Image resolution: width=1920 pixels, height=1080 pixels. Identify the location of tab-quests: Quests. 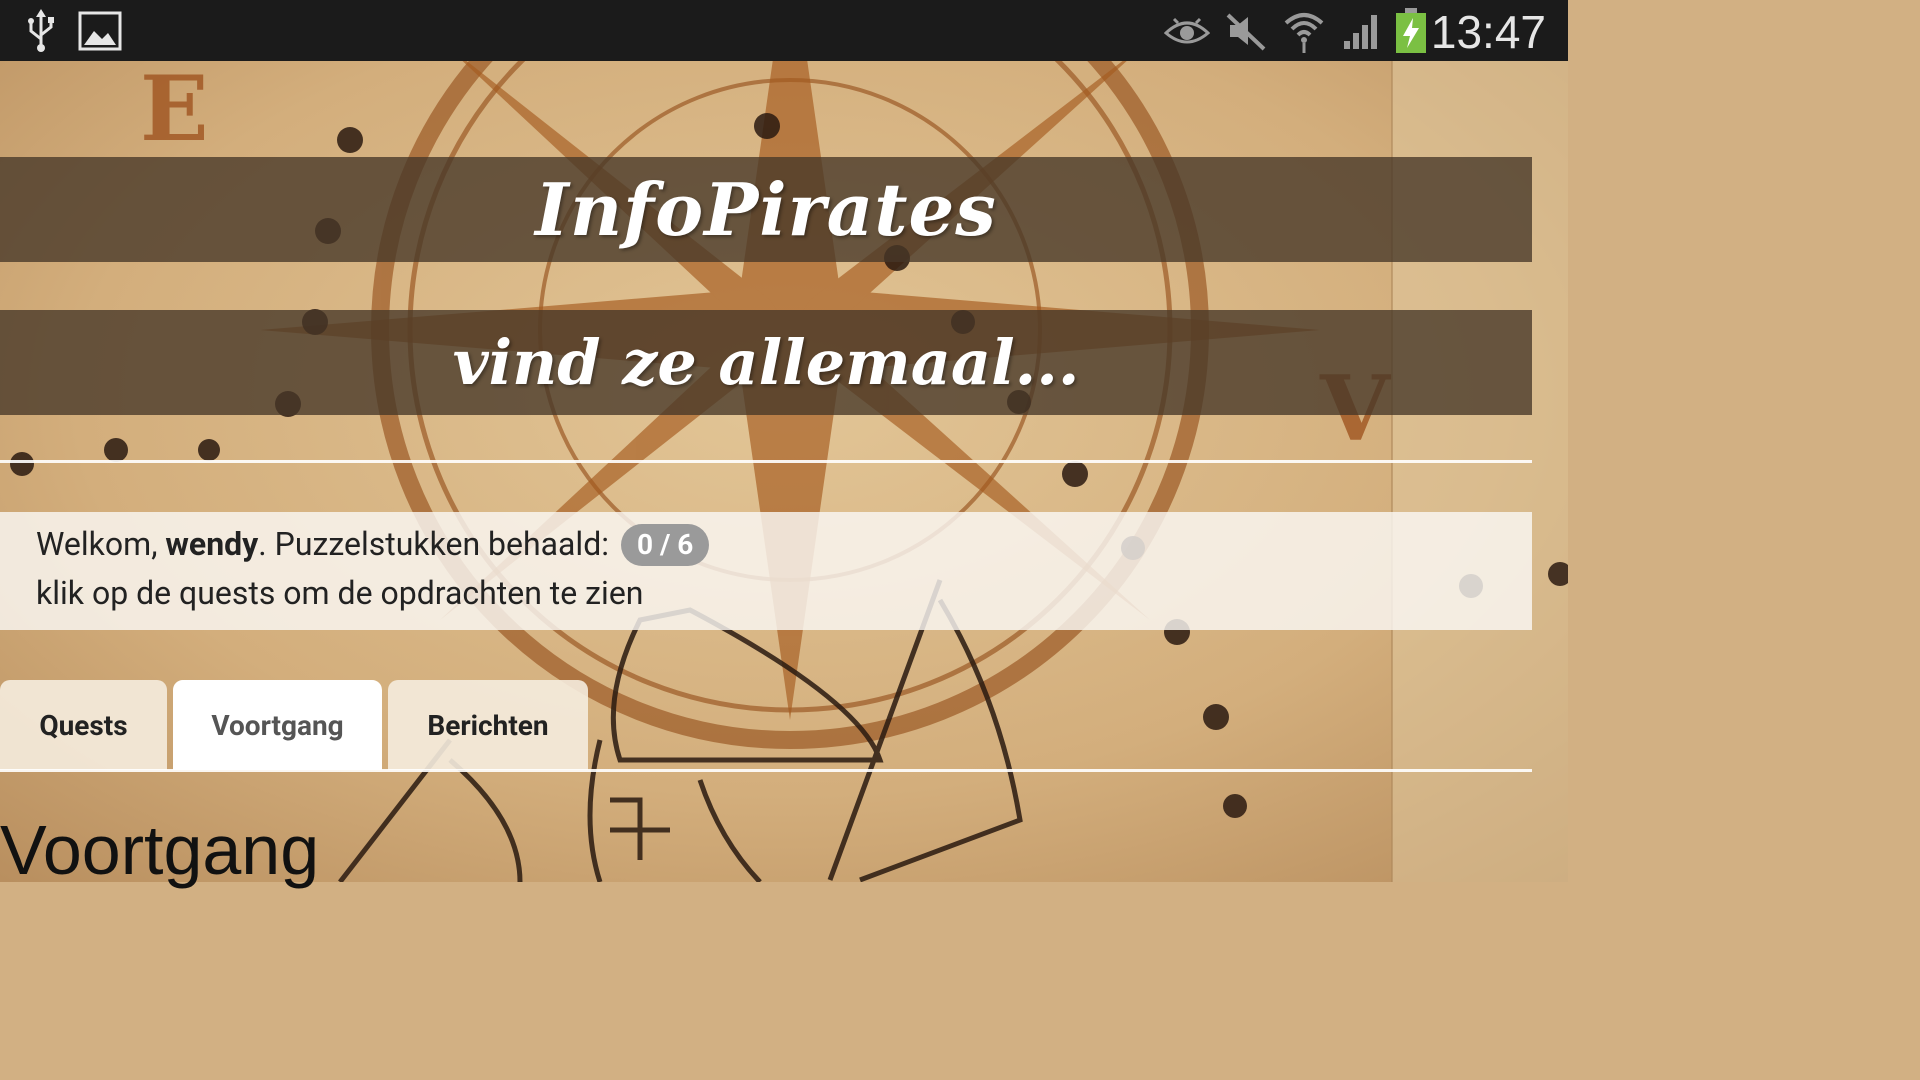
(83, 725).